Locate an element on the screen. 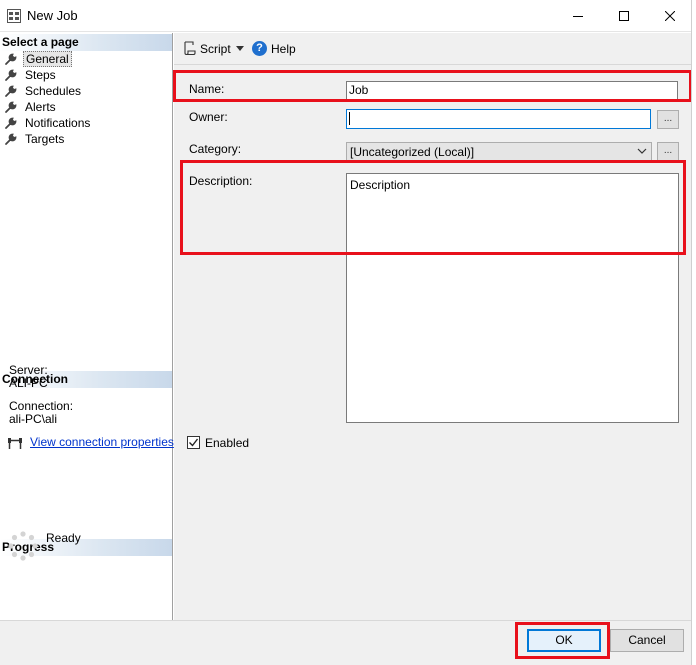 The image size is (696, 665). owner-label: Owner: is located at coordinates (208, 117).